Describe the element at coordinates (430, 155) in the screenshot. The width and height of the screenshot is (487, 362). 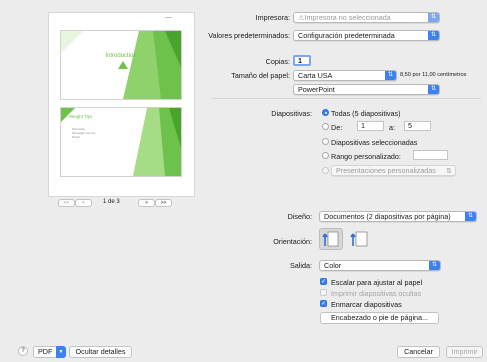
I see `custom-range-input` at that location.